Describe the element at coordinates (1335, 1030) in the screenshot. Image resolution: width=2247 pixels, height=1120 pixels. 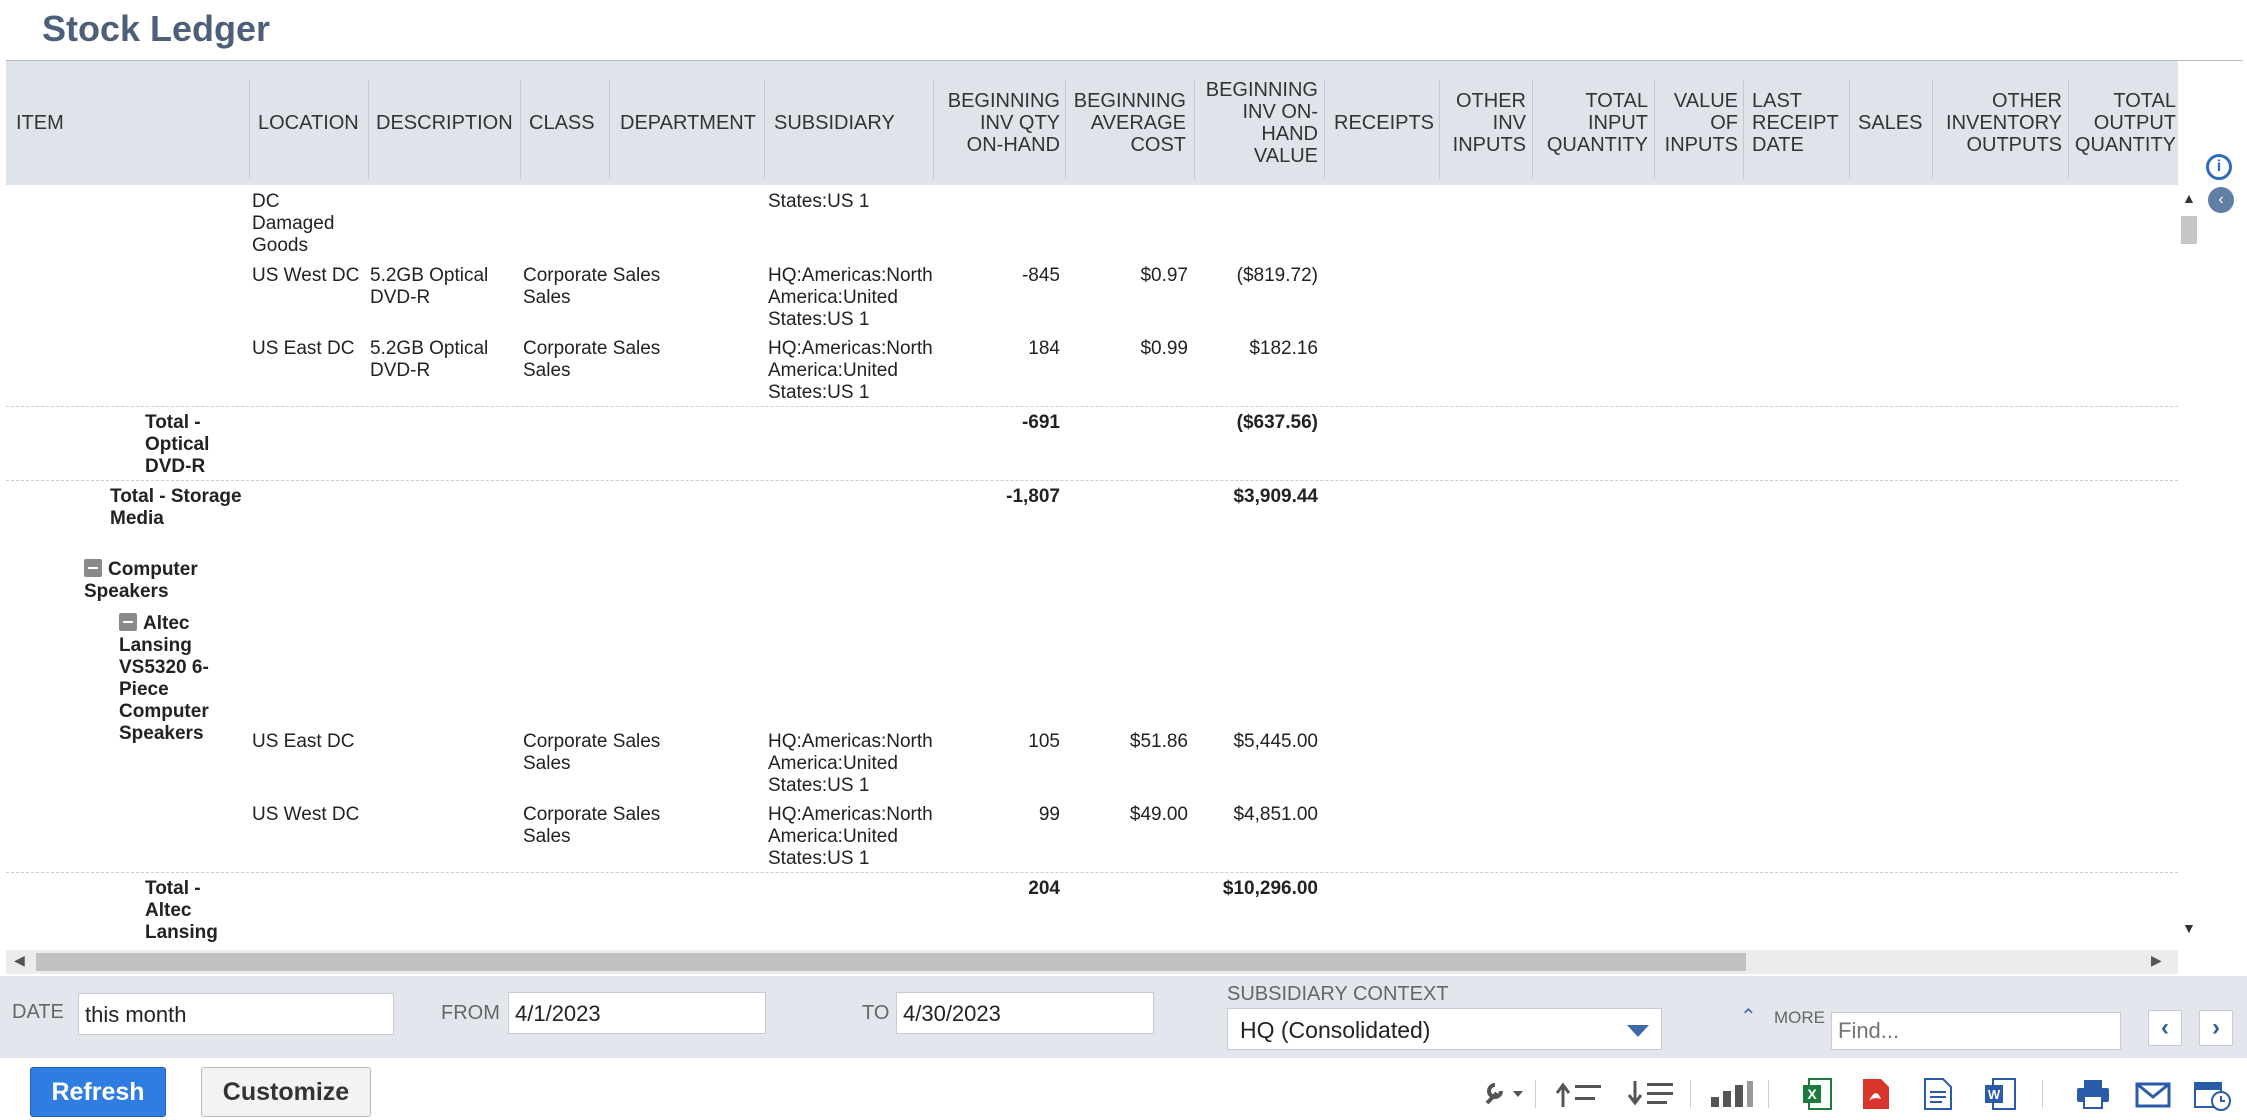
I see `subsidiary-context-value: HQ (Consolidated)` at that location.